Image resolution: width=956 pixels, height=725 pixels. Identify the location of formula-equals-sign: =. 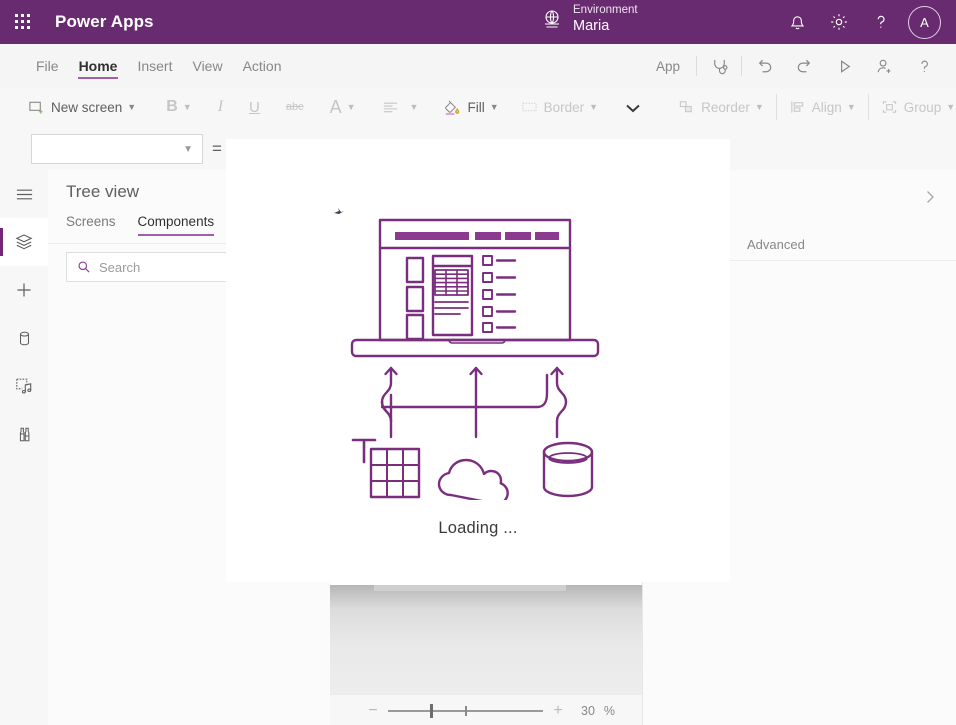
(217, 148).